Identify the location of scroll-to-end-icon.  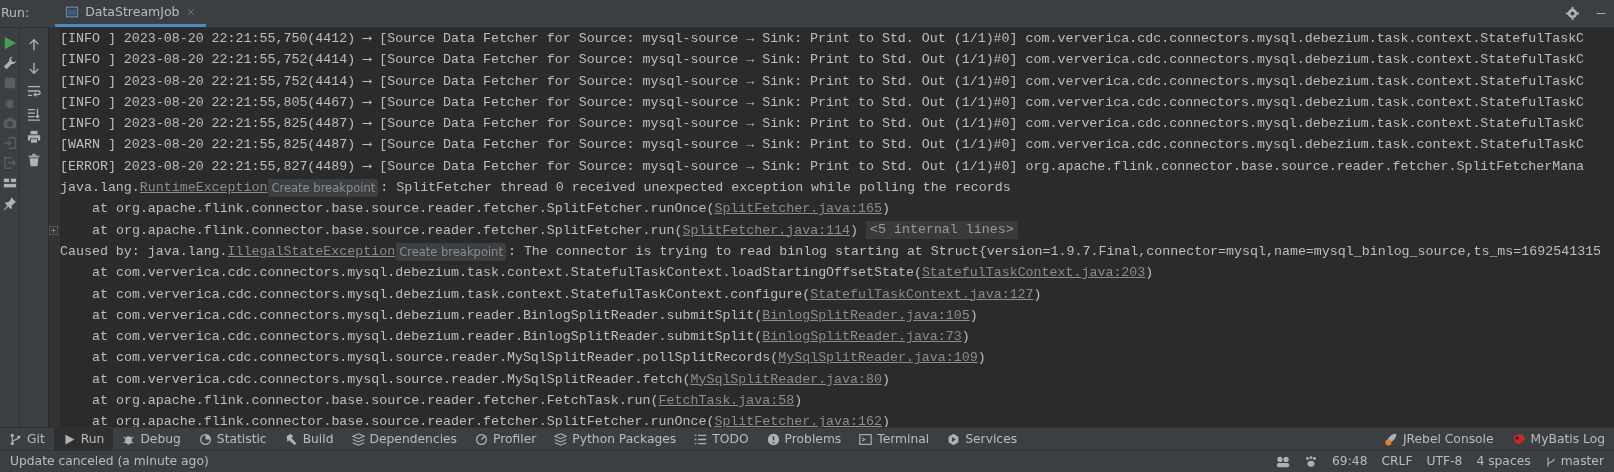
(34, 114).